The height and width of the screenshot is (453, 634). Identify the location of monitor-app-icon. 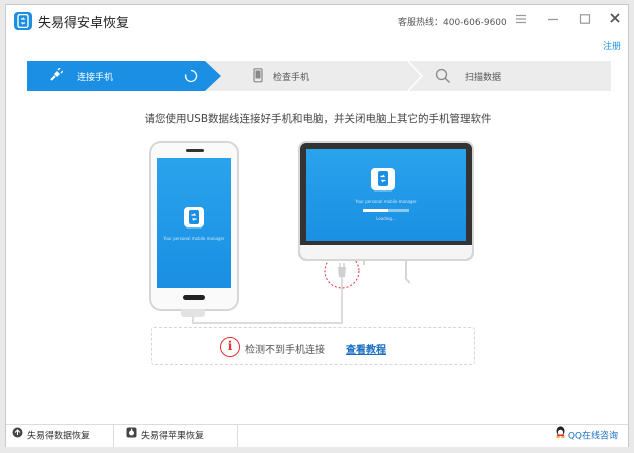
(383, 180).